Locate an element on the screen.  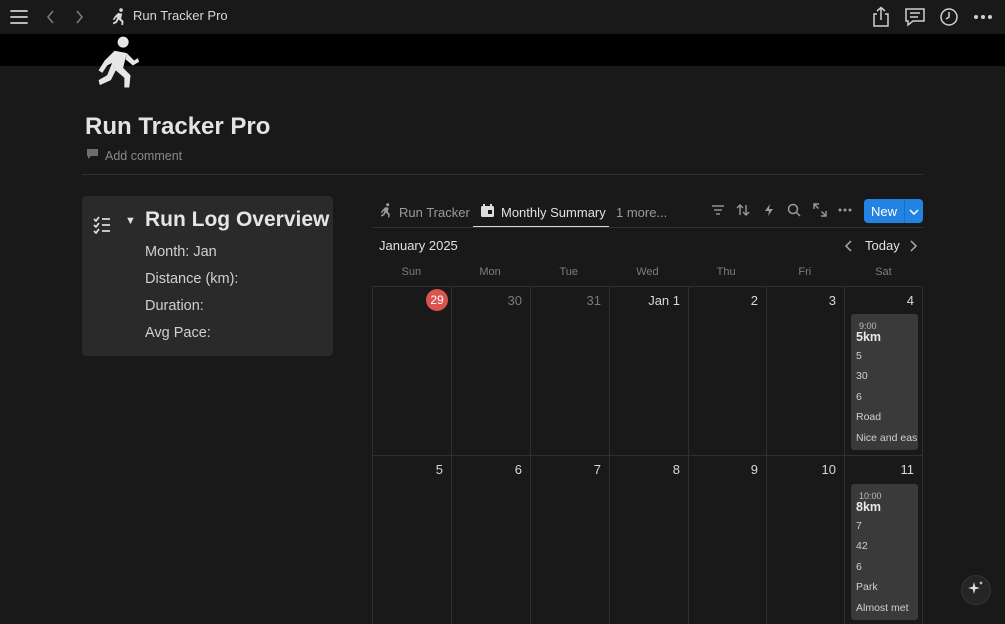
day-cell: 9 is located at coordinates (728, 540).